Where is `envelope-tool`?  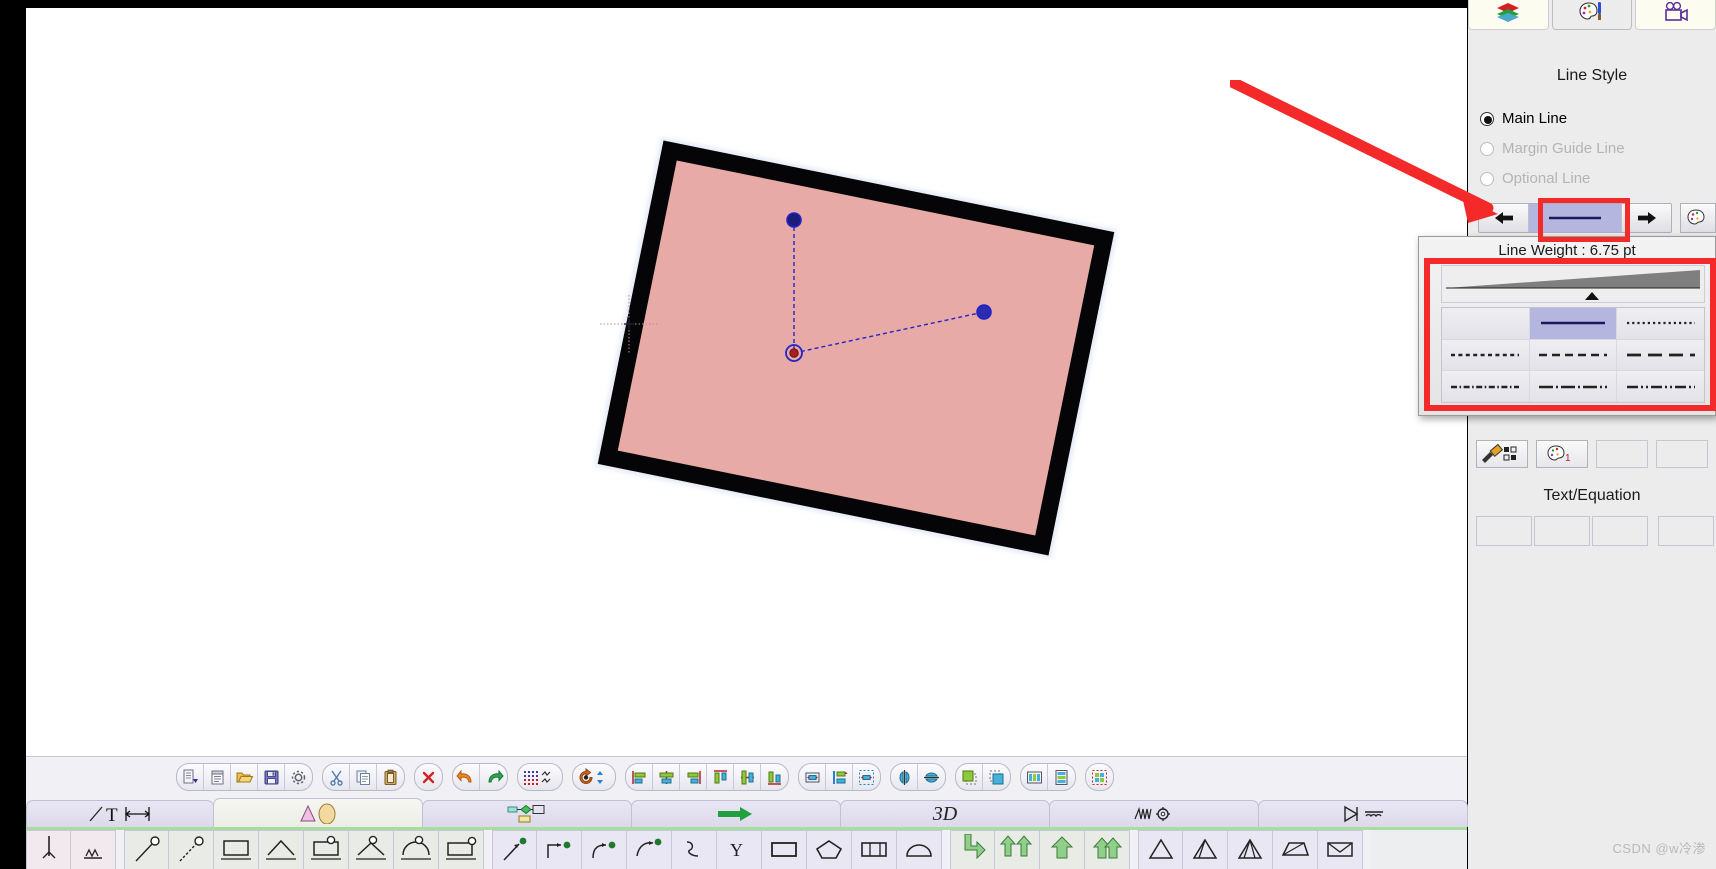
envelope-tool is located at coordinates (1340, 849).